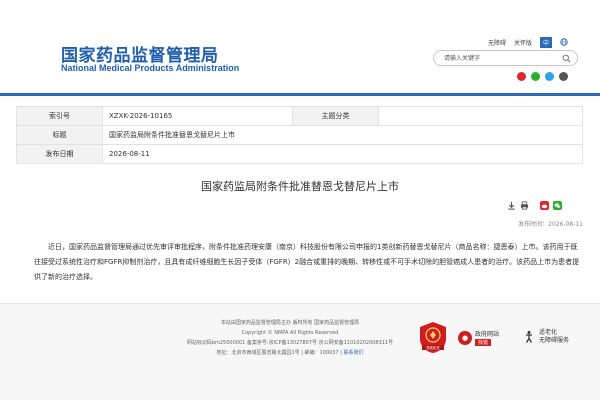 The height and width of the screenshot is (400, 600). I want to click on topic-label: 主题分类, so click(335, 116).